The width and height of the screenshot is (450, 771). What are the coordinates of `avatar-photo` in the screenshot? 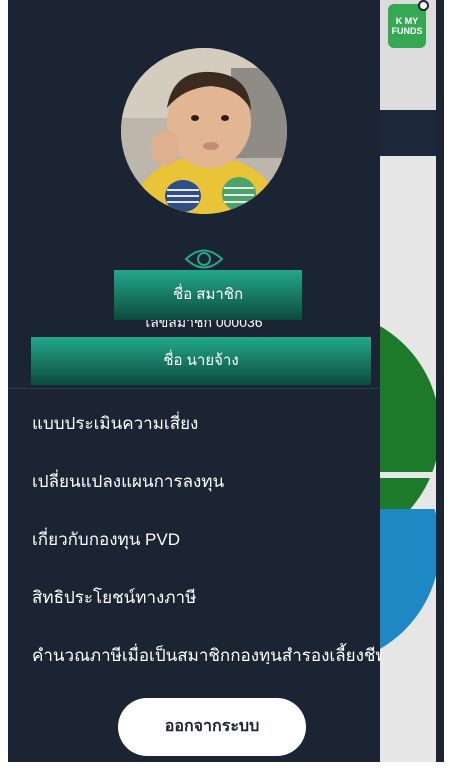 It's located at (204, 131).